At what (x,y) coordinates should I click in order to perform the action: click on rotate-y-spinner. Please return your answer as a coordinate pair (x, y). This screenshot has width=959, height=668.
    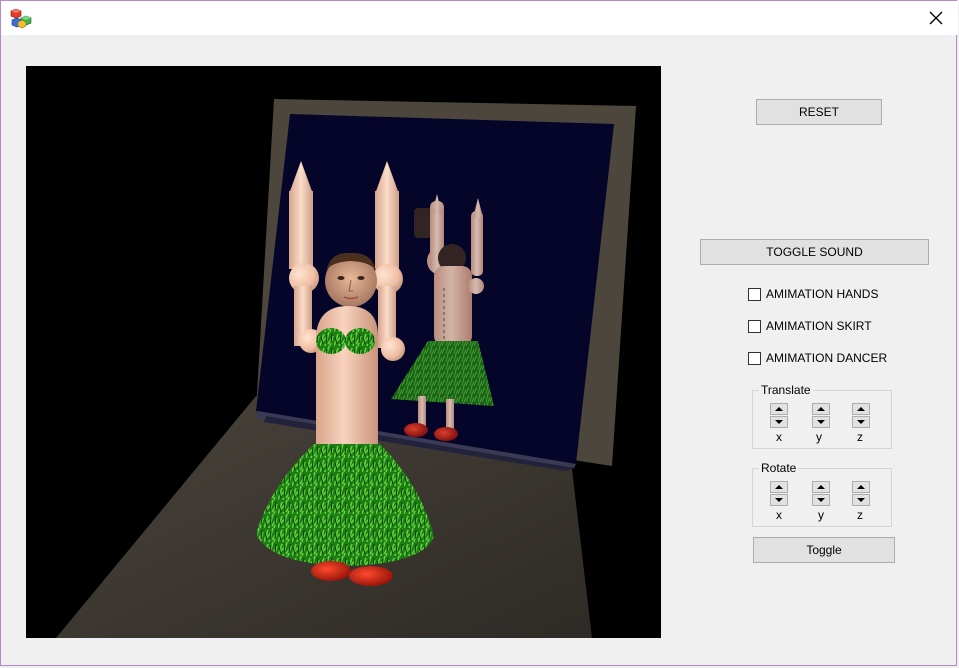
    Looking at the image, I should click on (821, 493).